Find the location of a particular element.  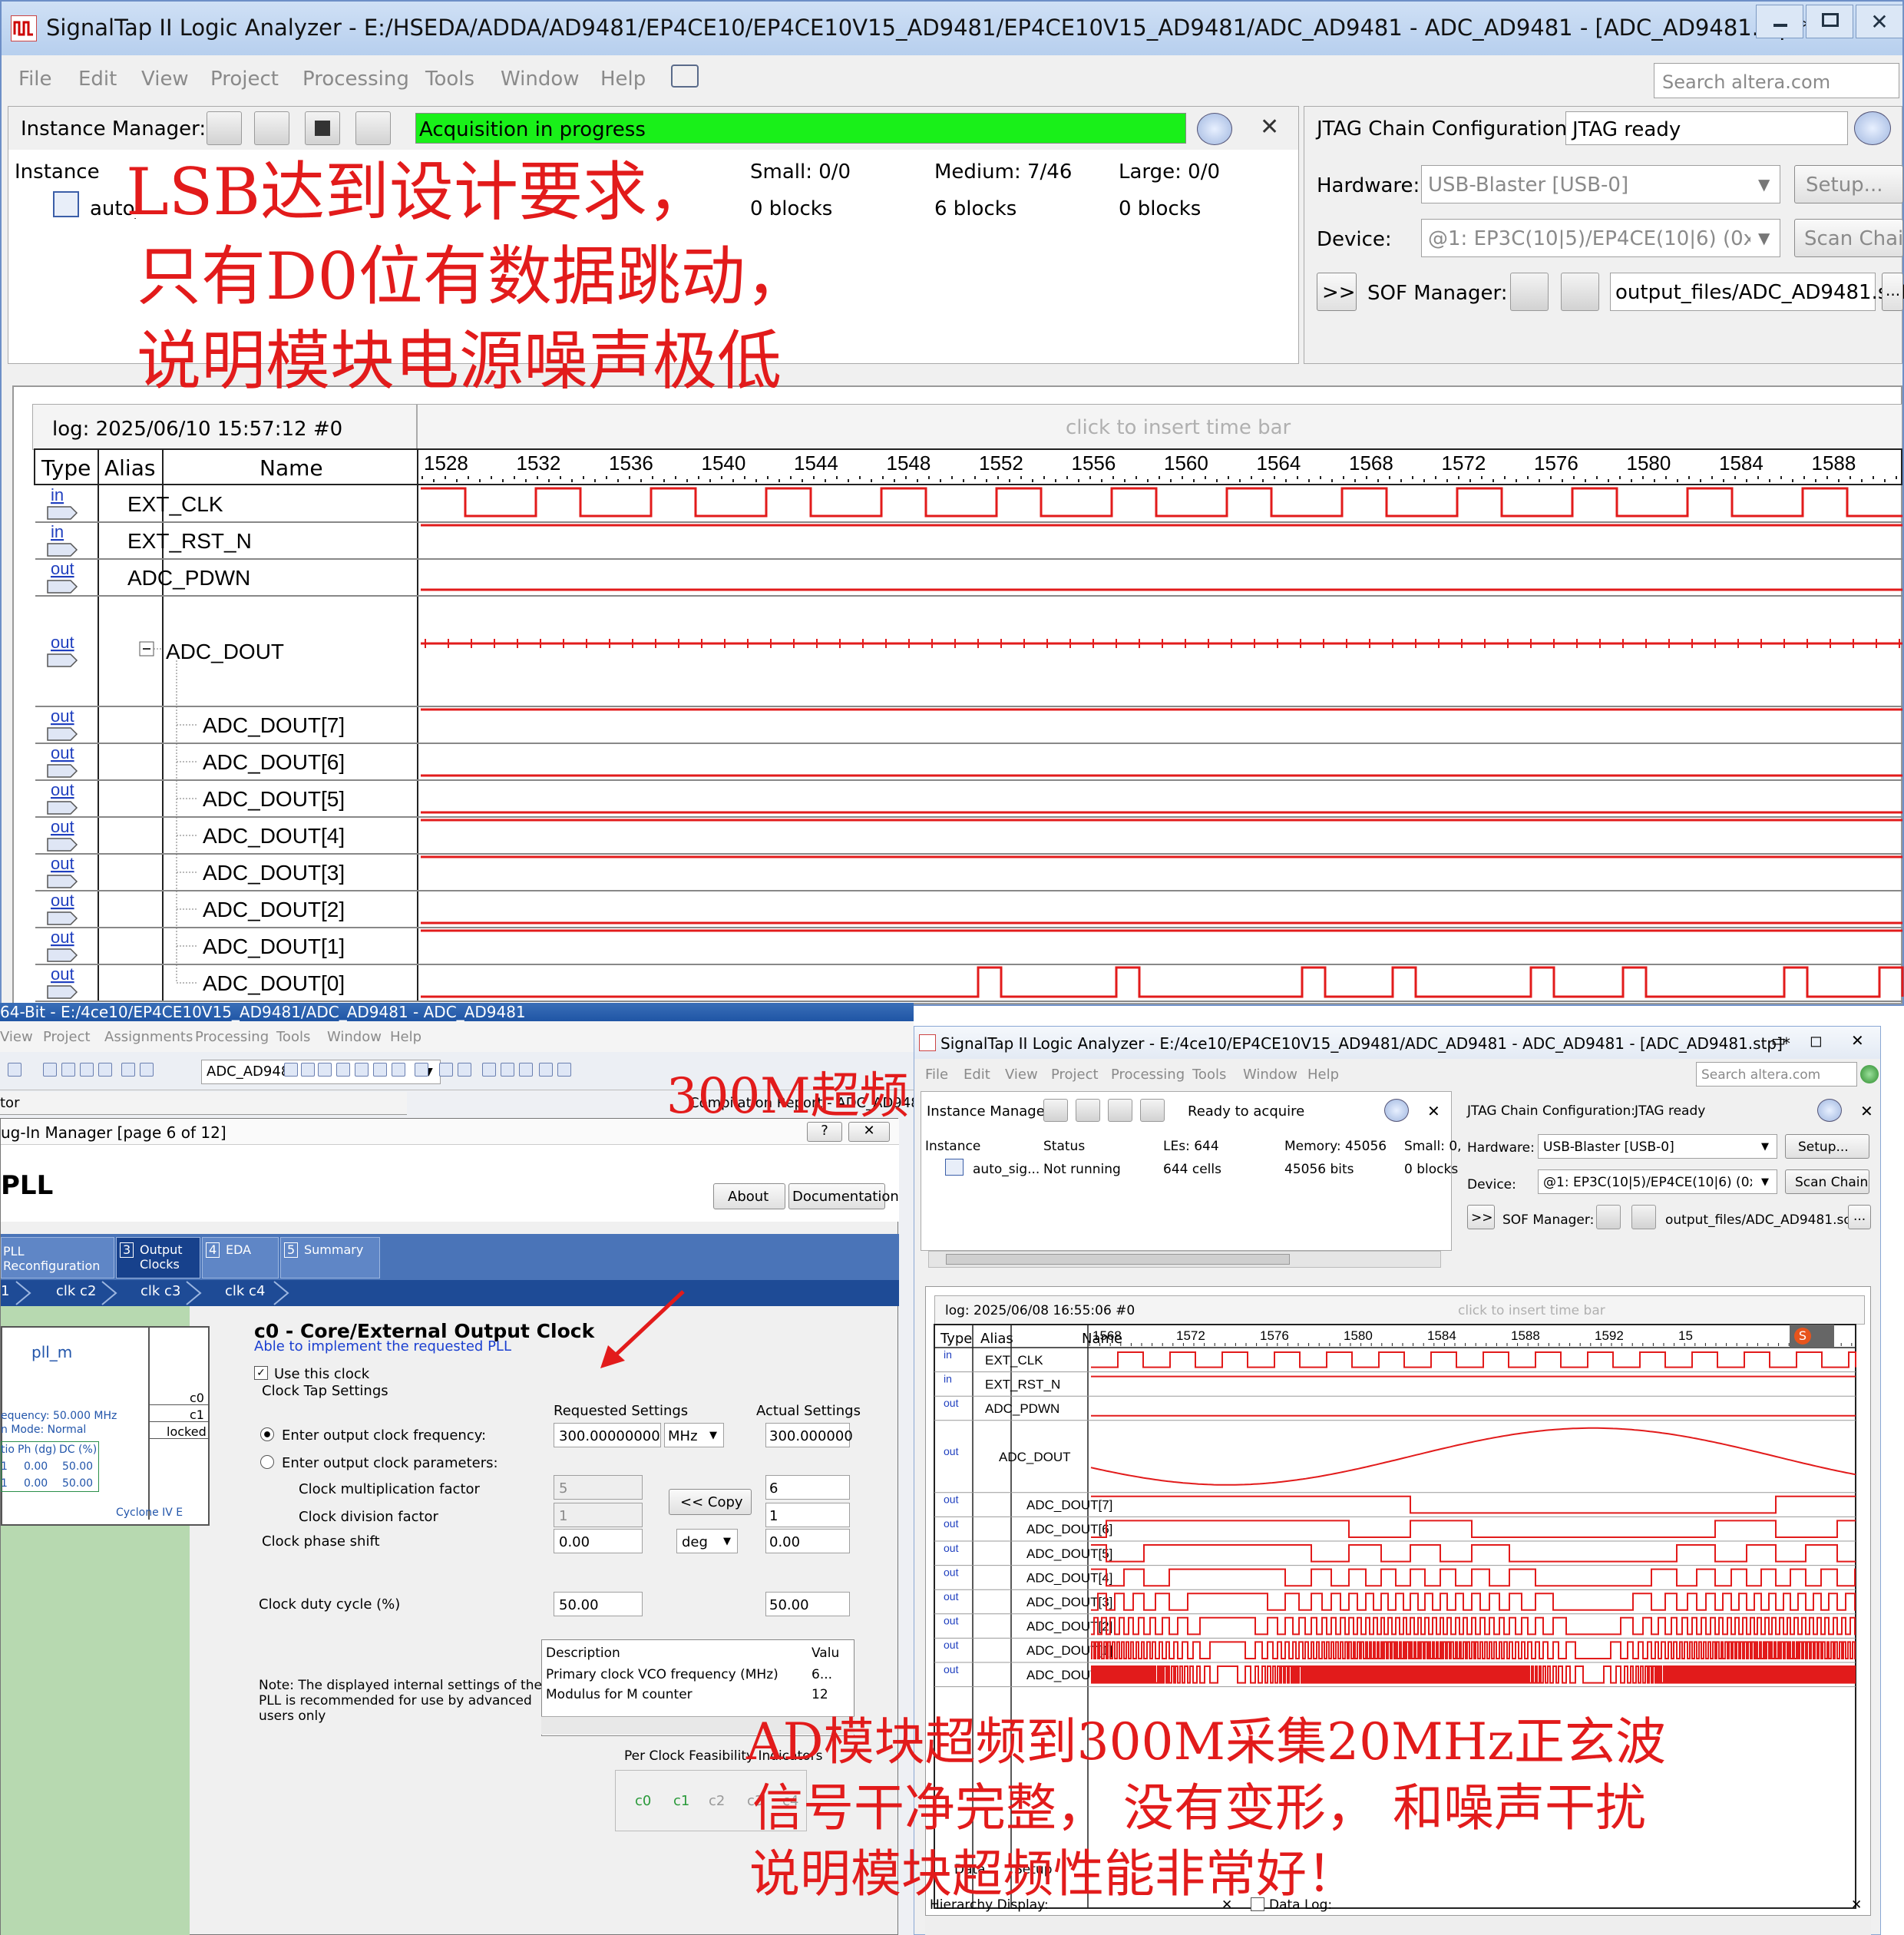

freq-unit-select: MHz ▼ is located at coordinates (694, 1435).